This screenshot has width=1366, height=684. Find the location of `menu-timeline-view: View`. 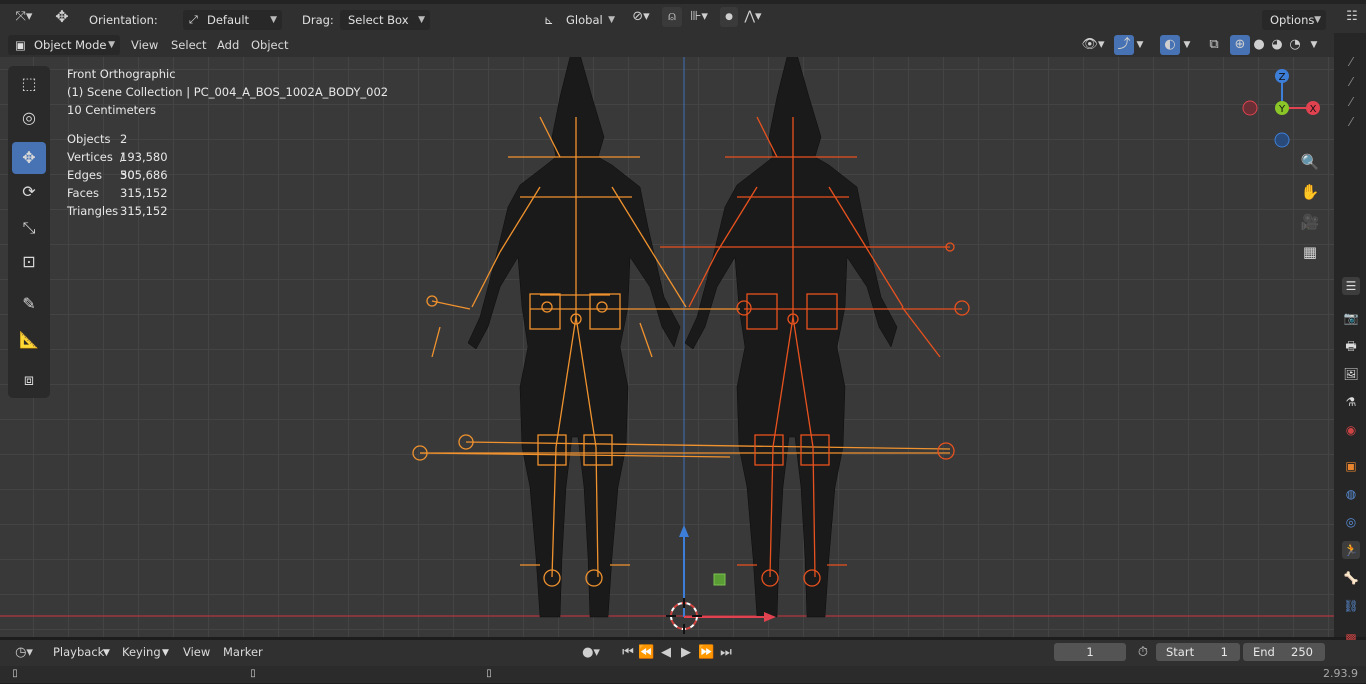

menu-timeline-view: View is located at coordinates (196, 652).